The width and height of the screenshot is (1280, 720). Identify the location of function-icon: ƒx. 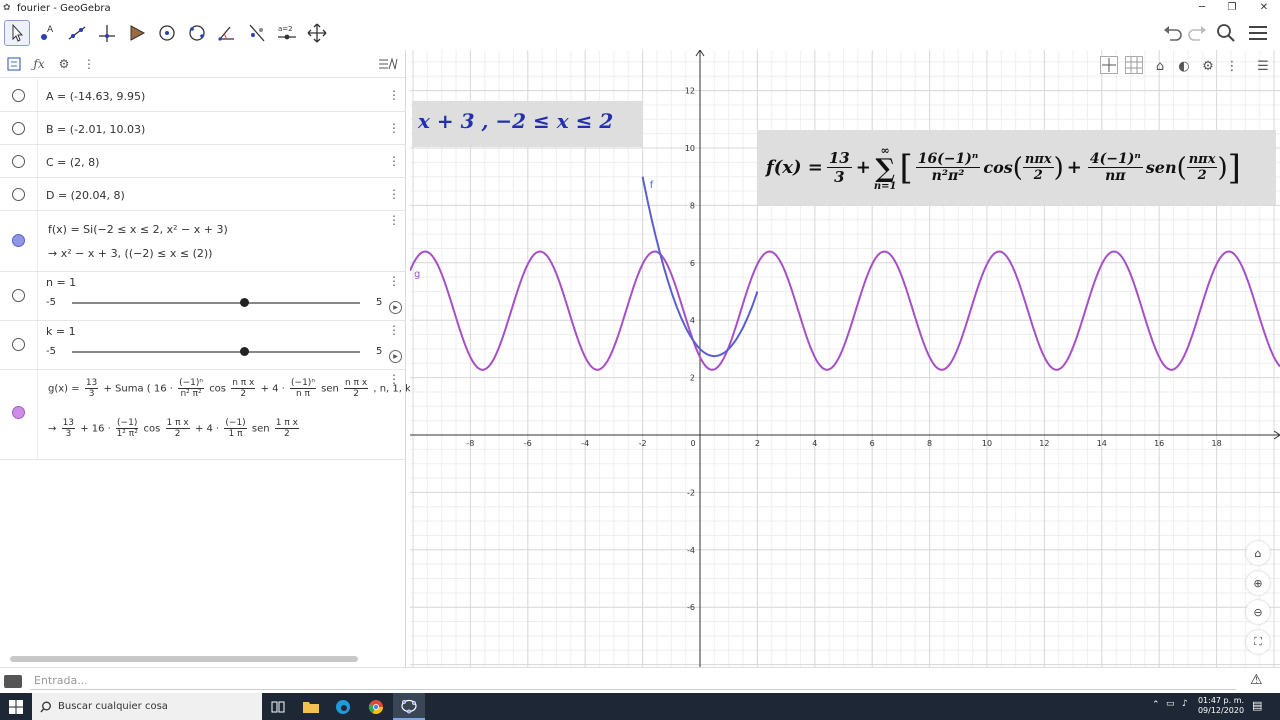
(39, 63).